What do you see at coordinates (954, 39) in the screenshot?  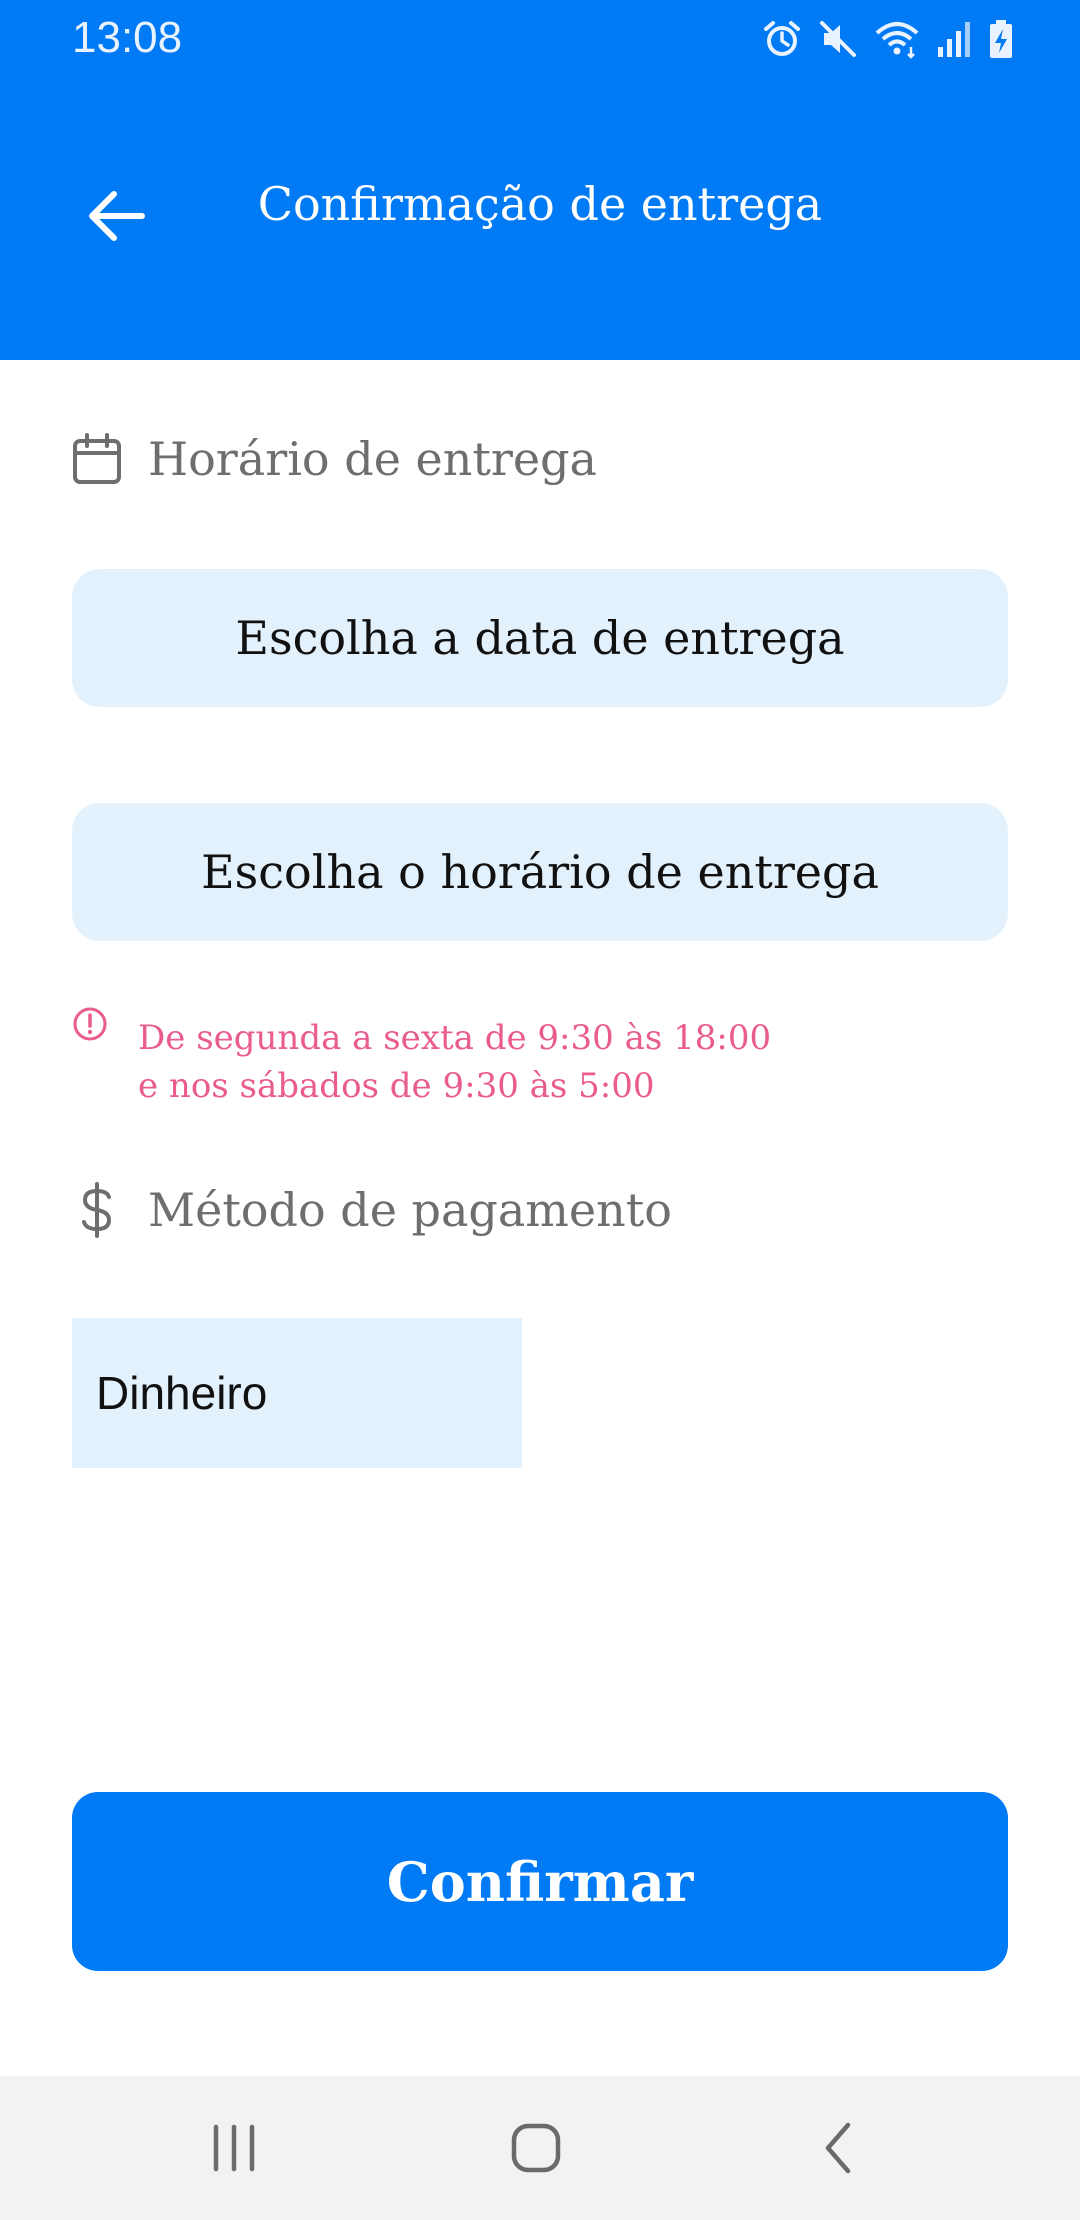 I see `signal-icon` at bounding box center [954, 39].